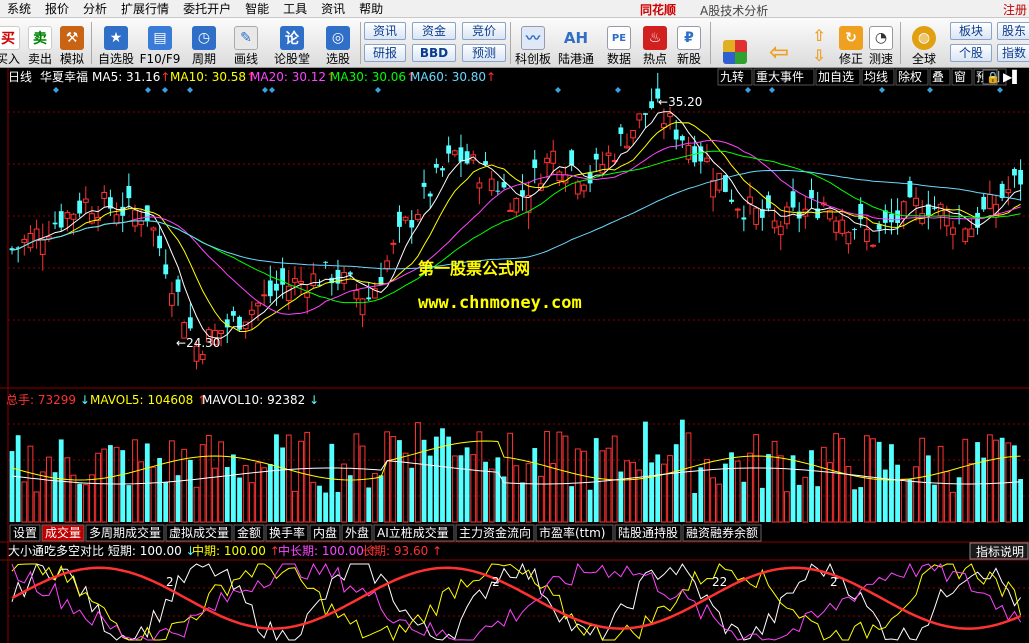 Image resolution: width=1029 pixels, height=643 pixels. What do you see at coordinates (204, 43) in the screenshot?
I see `period-button: ◷ 周期` at bounding box center [204, 43].